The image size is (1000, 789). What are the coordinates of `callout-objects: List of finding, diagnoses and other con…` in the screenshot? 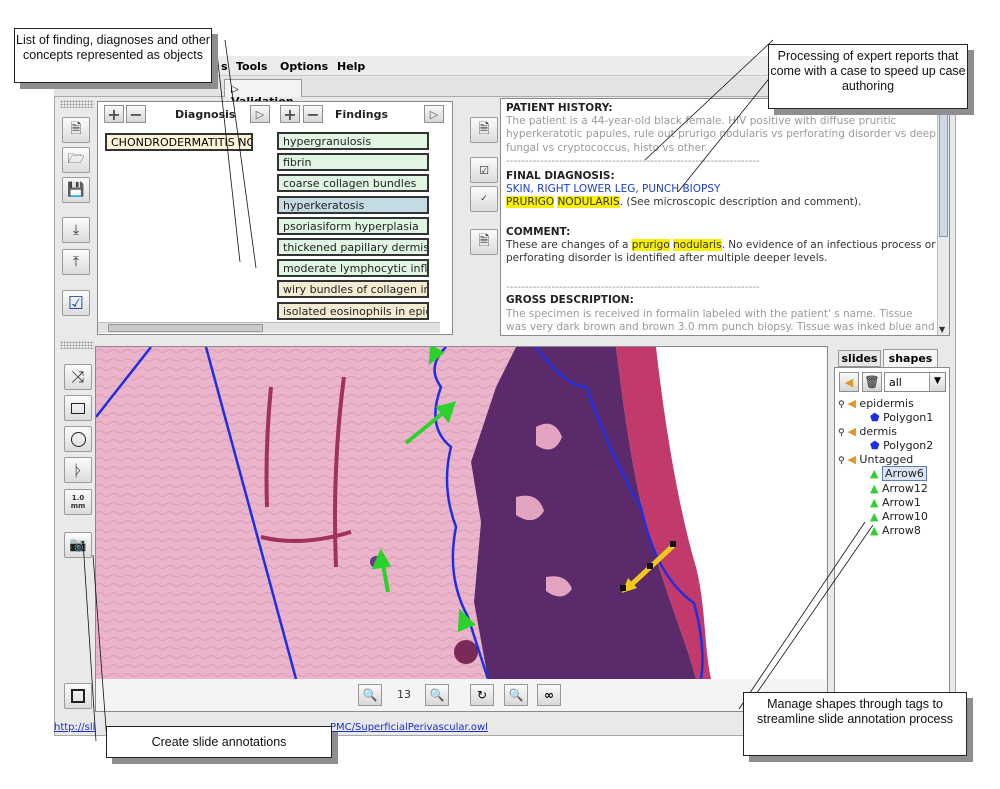 It's located at (113, 55).